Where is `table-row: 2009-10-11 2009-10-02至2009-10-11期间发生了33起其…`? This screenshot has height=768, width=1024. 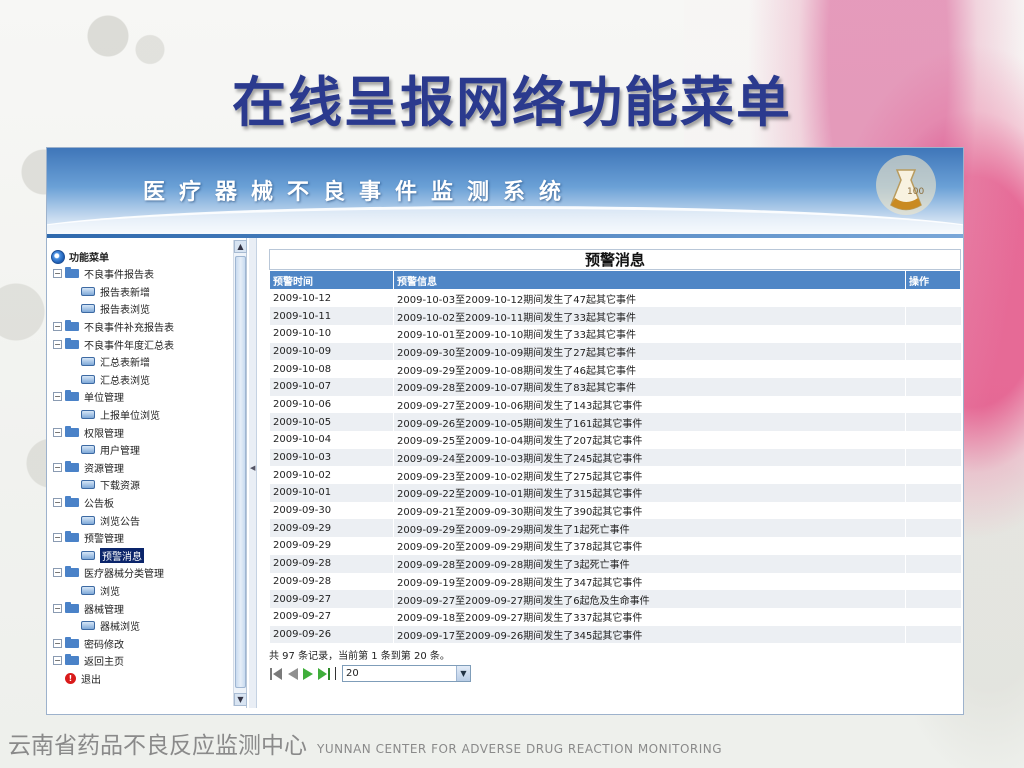
table-row: 2009-10-11 2009-10-02至2009-10-11期间发生了33起其… is located at coordinates (615, 316).